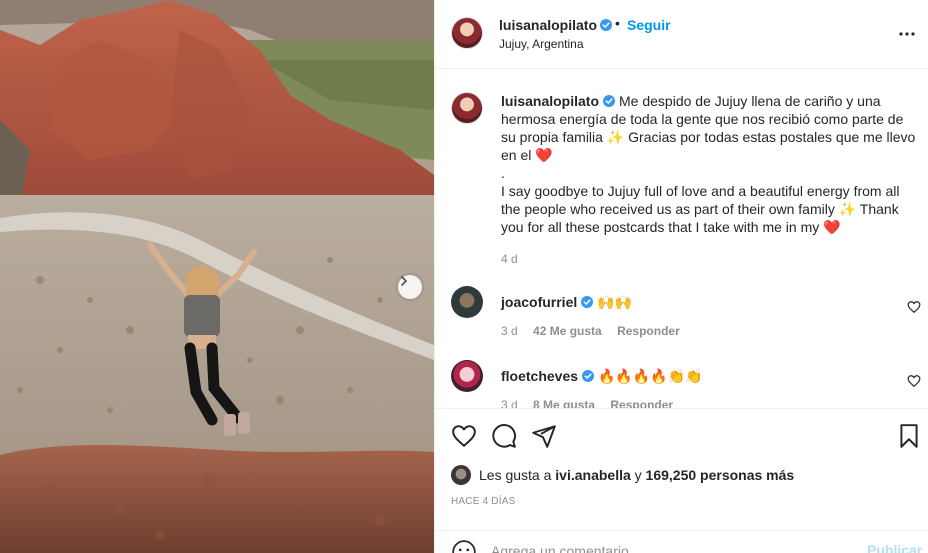 The image size is (928, 553). I want to click on likes-connector: y, so click(638, 475).